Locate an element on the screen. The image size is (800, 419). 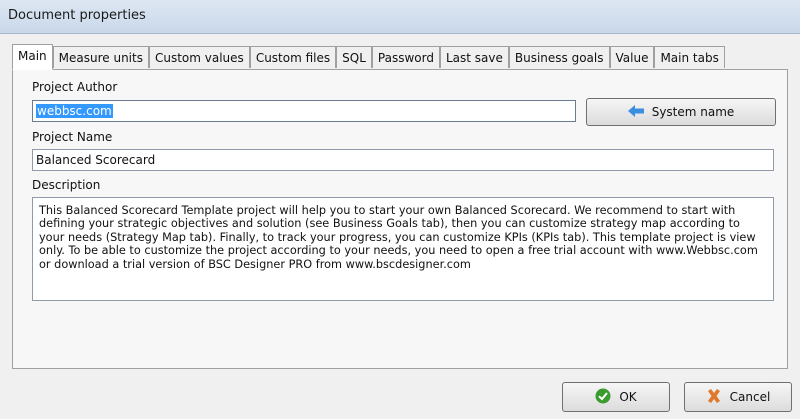
tab-main: Main is located at coordinates (32, 57).